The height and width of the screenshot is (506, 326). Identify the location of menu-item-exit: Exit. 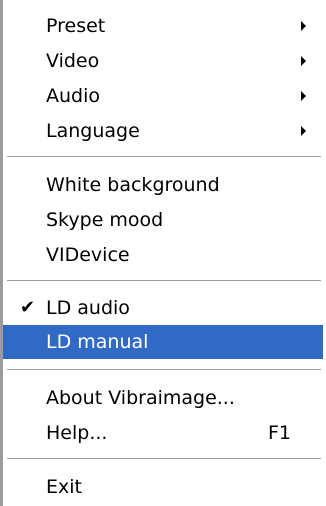
(163, 487).